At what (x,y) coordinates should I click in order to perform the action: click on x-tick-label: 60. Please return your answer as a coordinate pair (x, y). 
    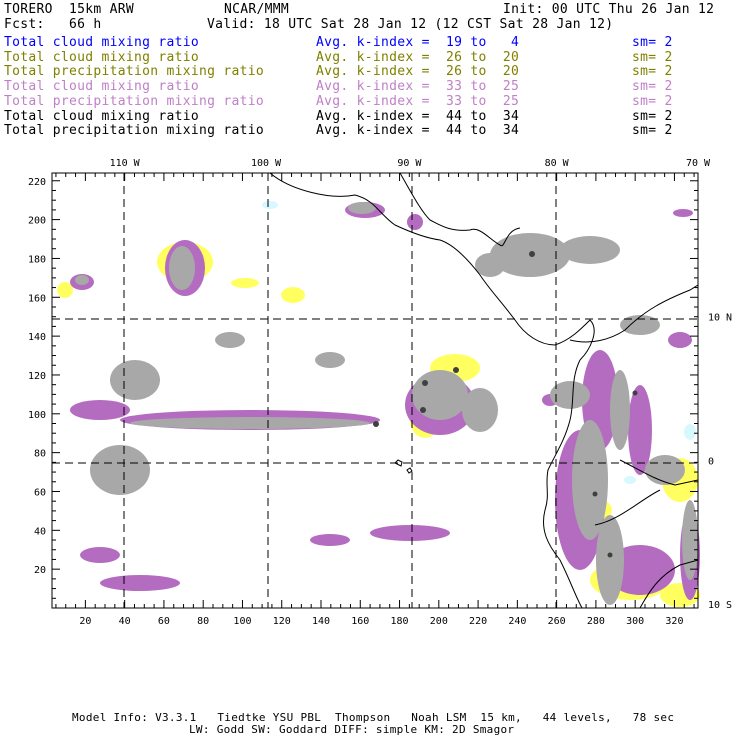
    Looking at the image, I should click on (164, 621).